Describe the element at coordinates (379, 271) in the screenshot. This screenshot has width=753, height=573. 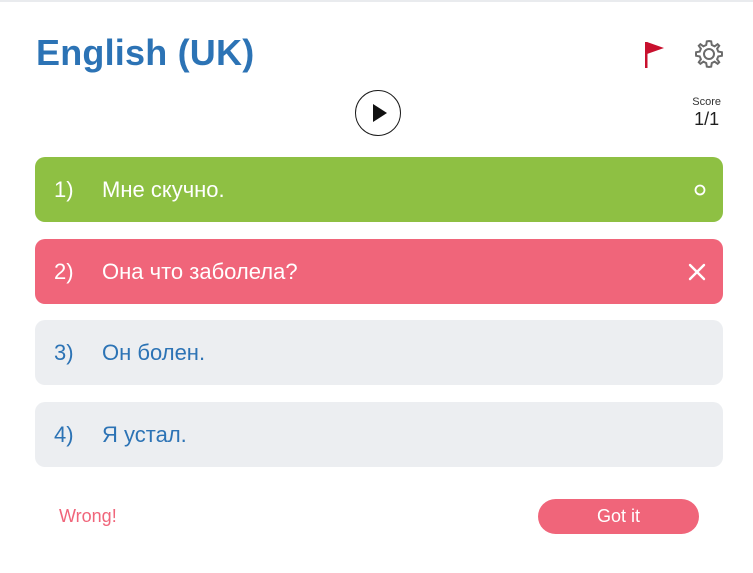
I see `answer-option-2: 2) Она что заболела?` at that location.